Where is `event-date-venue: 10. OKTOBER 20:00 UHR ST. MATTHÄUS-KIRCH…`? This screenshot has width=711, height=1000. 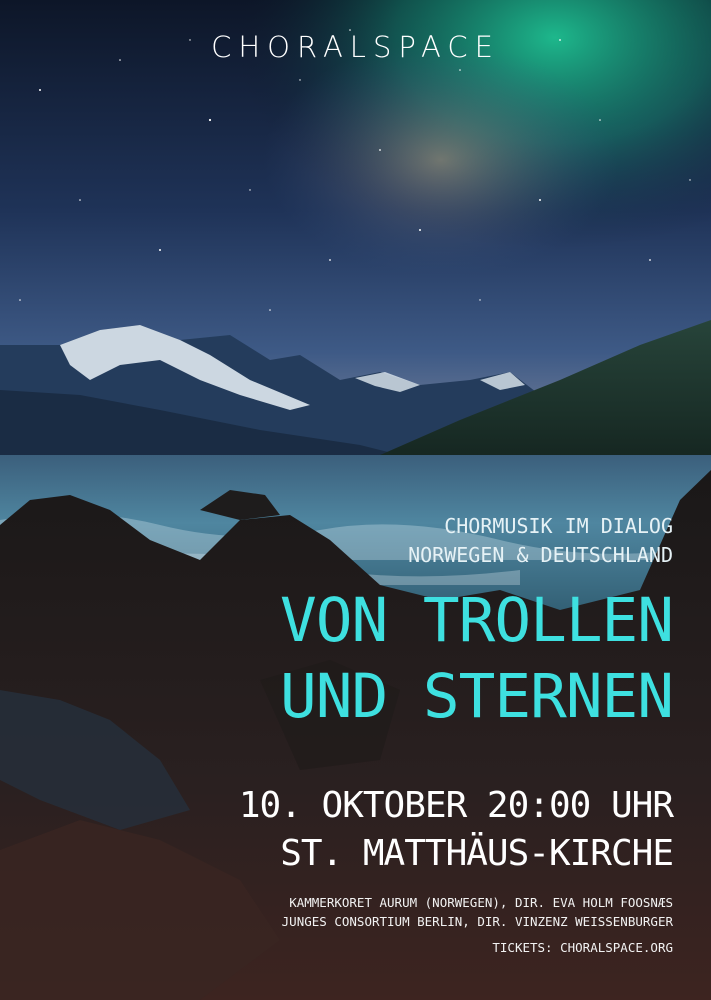 event-date-venue: 10. OKTOBER 20:00 UHR ST. MATTHÄUS-KIRCH… is located at coordinates (456, 830).